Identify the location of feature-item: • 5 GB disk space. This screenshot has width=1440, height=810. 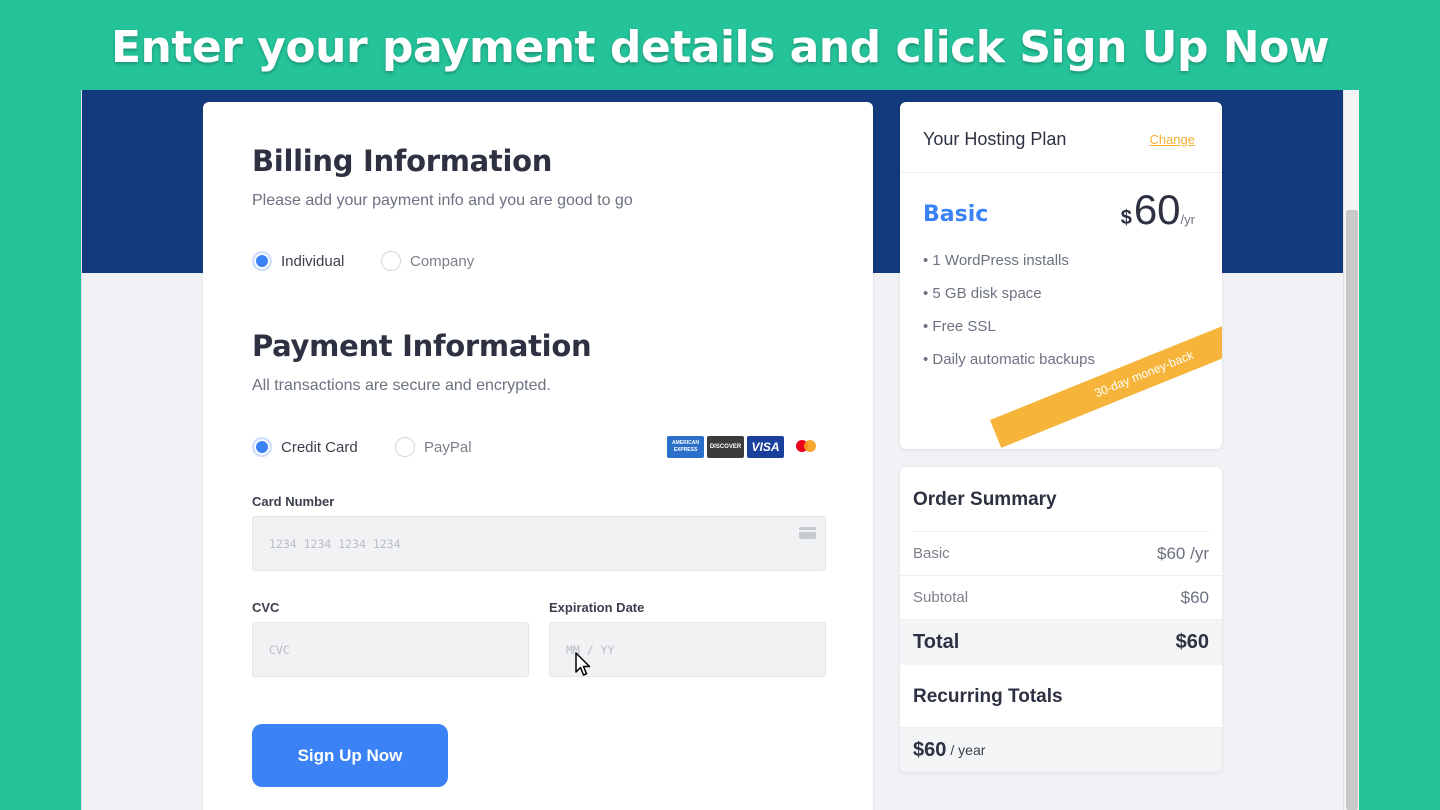
(982, 293).